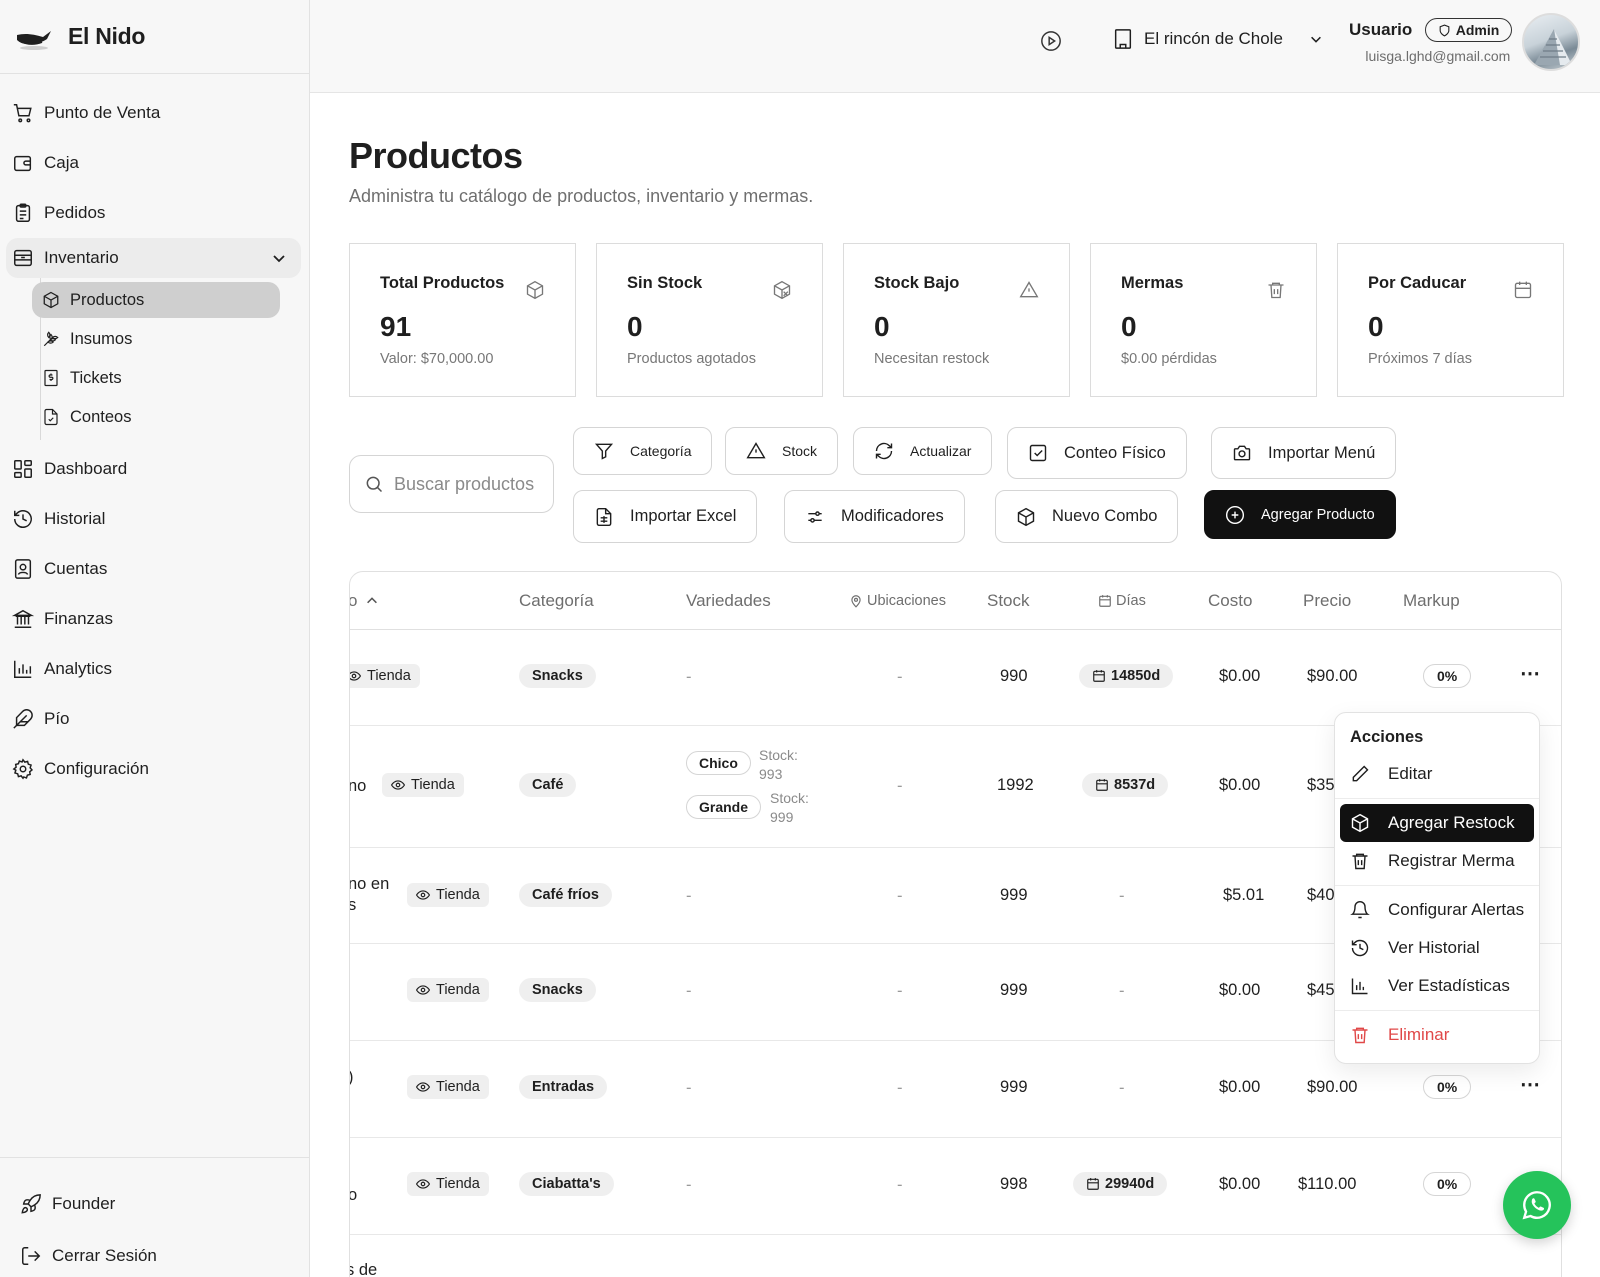 This screenshot has width=1600, height=1277. What do you see at coordinates (1087, 516) in the screenshot?
I see `nuevo-combo-button: Nuevo Combo` at bounding box center [1087, 516].